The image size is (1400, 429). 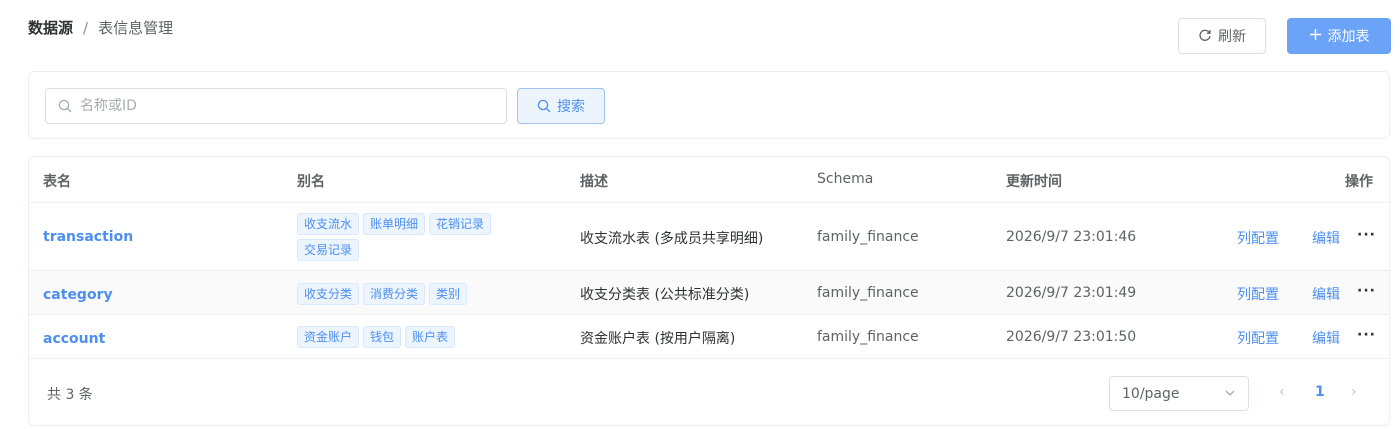 What do you see at coordinates (594, 182) in the screenshot?
I see `column-header-description: 描述` at bounding box center [594, 182].